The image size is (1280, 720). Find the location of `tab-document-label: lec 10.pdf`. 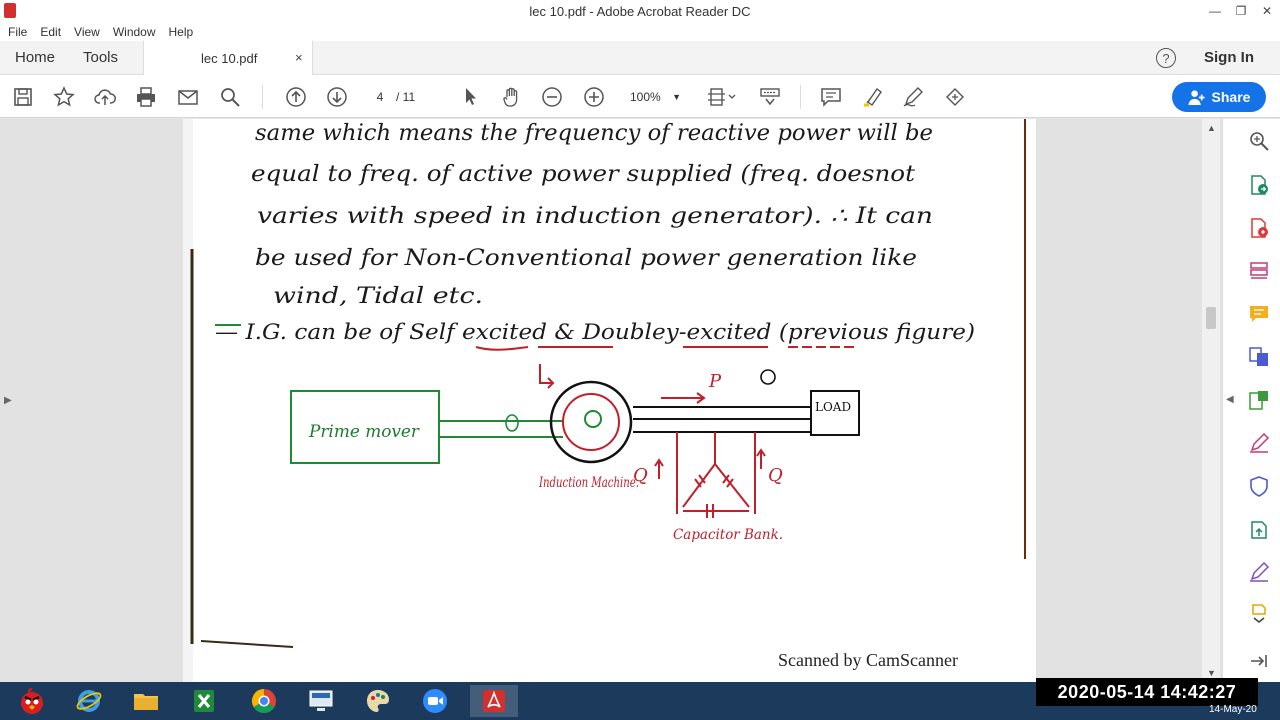

tab-document-label: lec 10.pdf is located at coordinates (229, 58).